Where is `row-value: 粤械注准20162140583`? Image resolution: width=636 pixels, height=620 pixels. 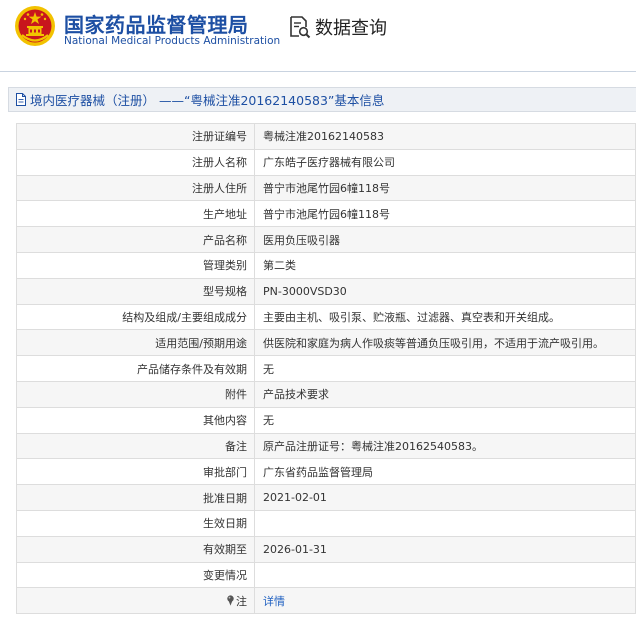
row-value: 粤械注准20162140583 is located at coordinates (445, 136).